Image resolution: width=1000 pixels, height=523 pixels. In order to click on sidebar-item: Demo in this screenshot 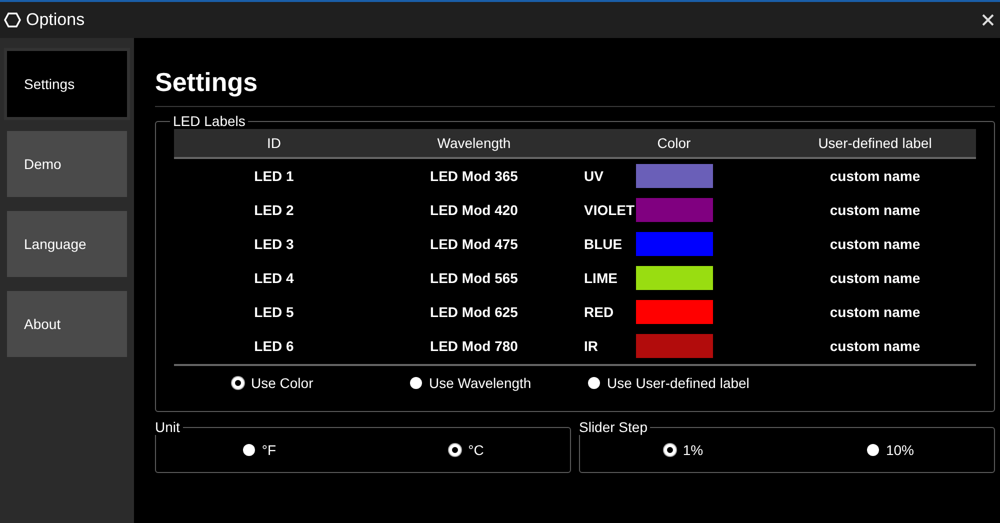, I will do `click(67, 164)`.